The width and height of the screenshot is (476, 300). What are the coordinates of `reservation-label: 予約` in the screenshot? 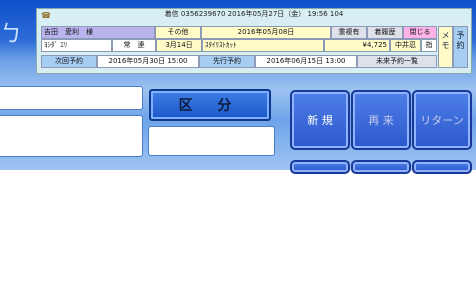 It's located at (460, 40).